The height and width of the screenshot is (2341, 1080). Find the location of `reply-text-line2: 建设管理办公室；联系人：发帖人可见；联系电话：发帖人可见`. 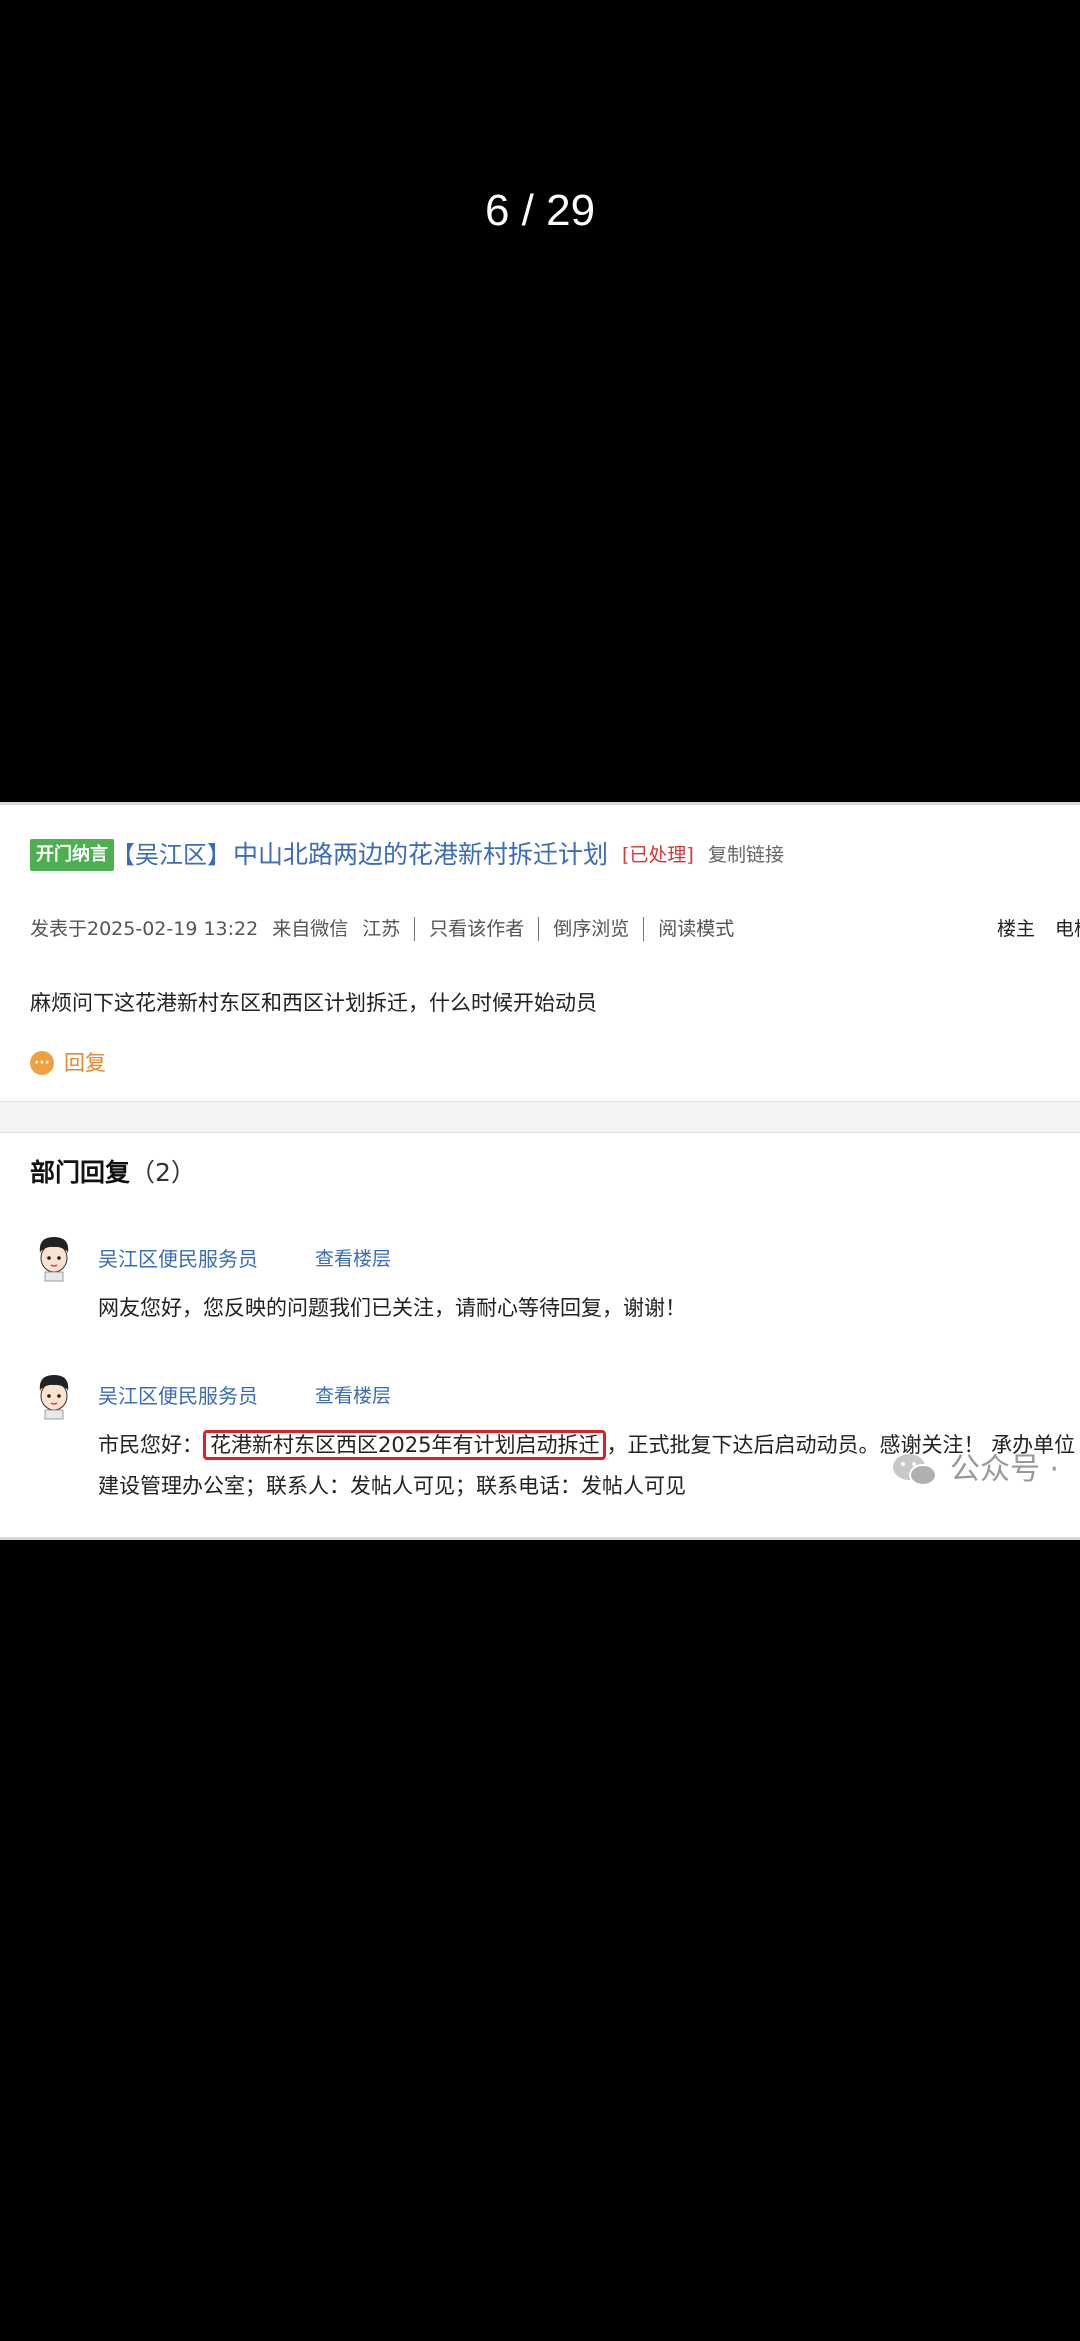

reply-text-line2: 建设管理办公室；联系人：发帖人可见；联系电话：发帖人可见 is located at coordinates (392, 1486).